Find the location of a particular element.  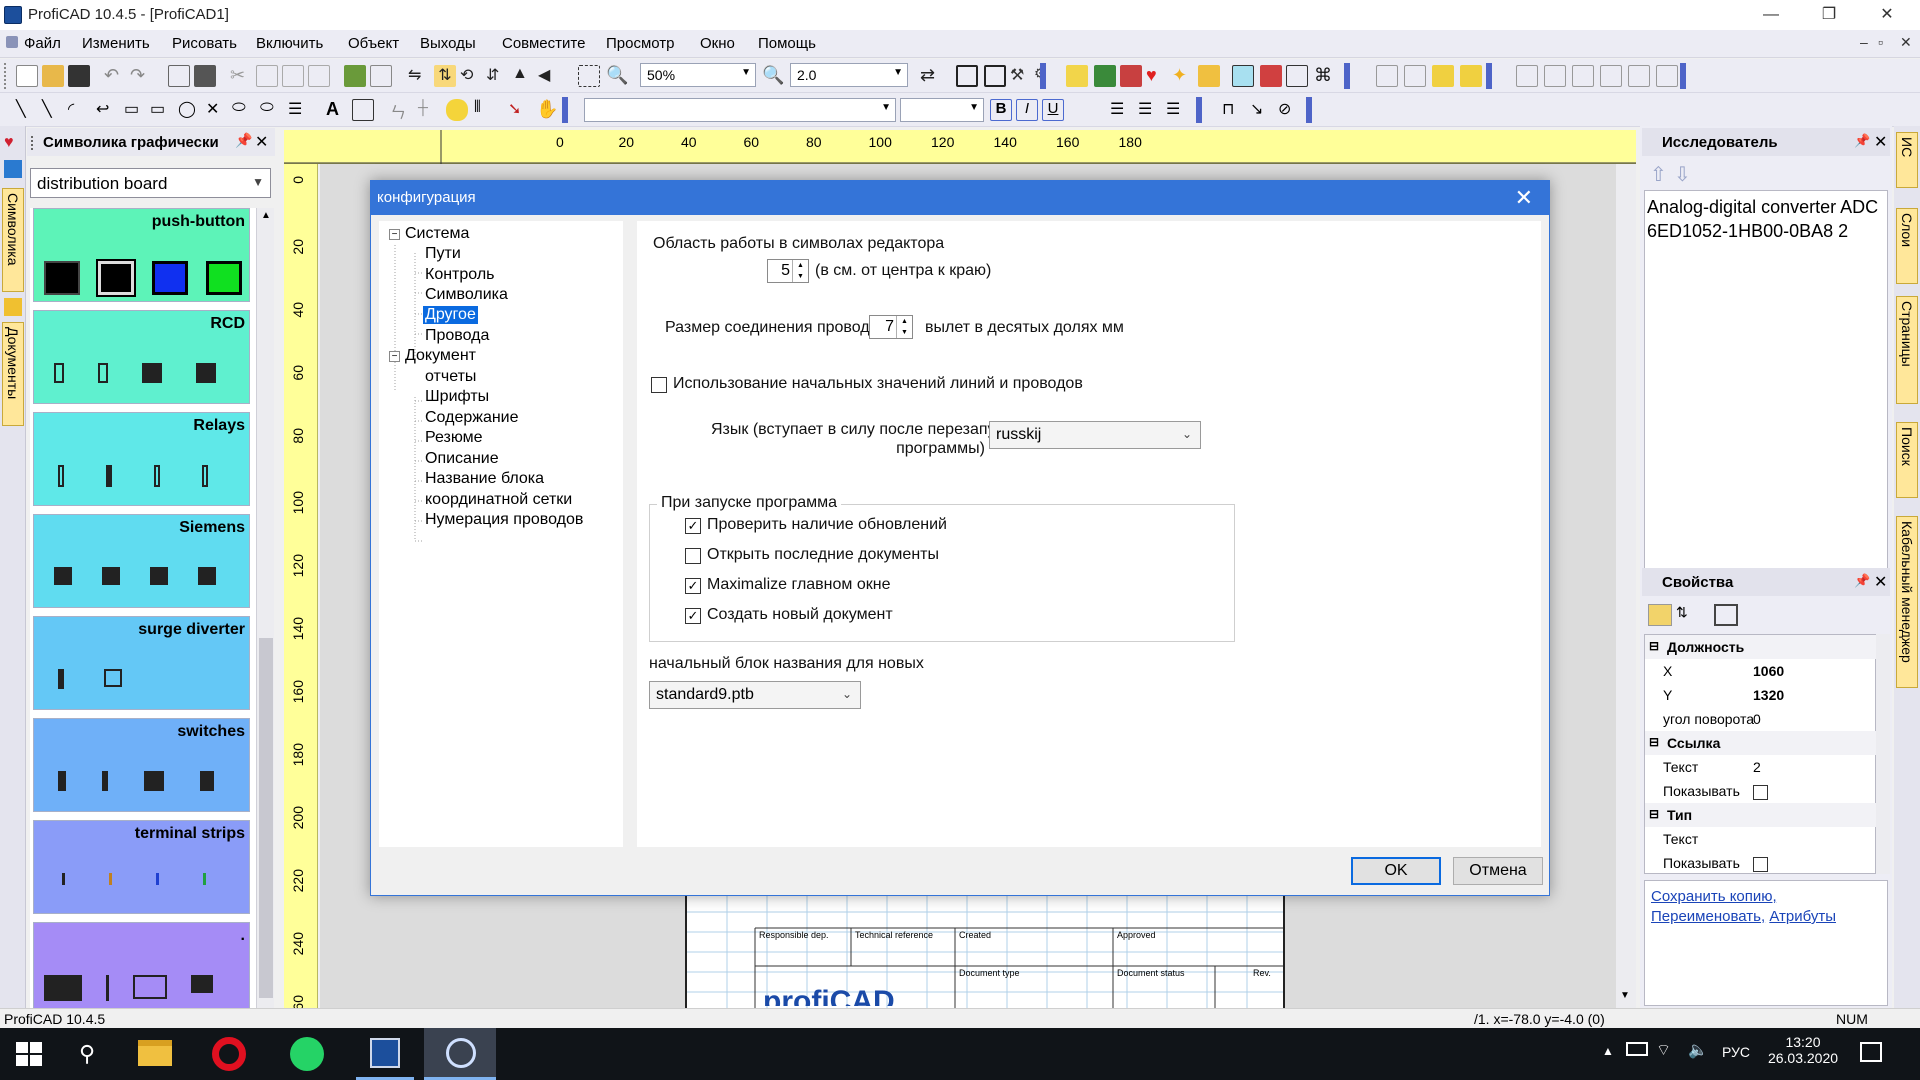

pointer-icon: ➘ is located at coordinates (519, 110).